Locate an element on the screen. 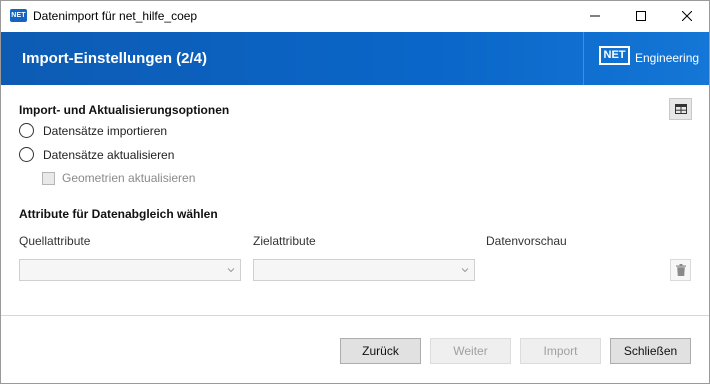 This screenshot has height=384, width=710. radio-update-label: Datensätze aktualisieren is located at coordinates (109, 154).